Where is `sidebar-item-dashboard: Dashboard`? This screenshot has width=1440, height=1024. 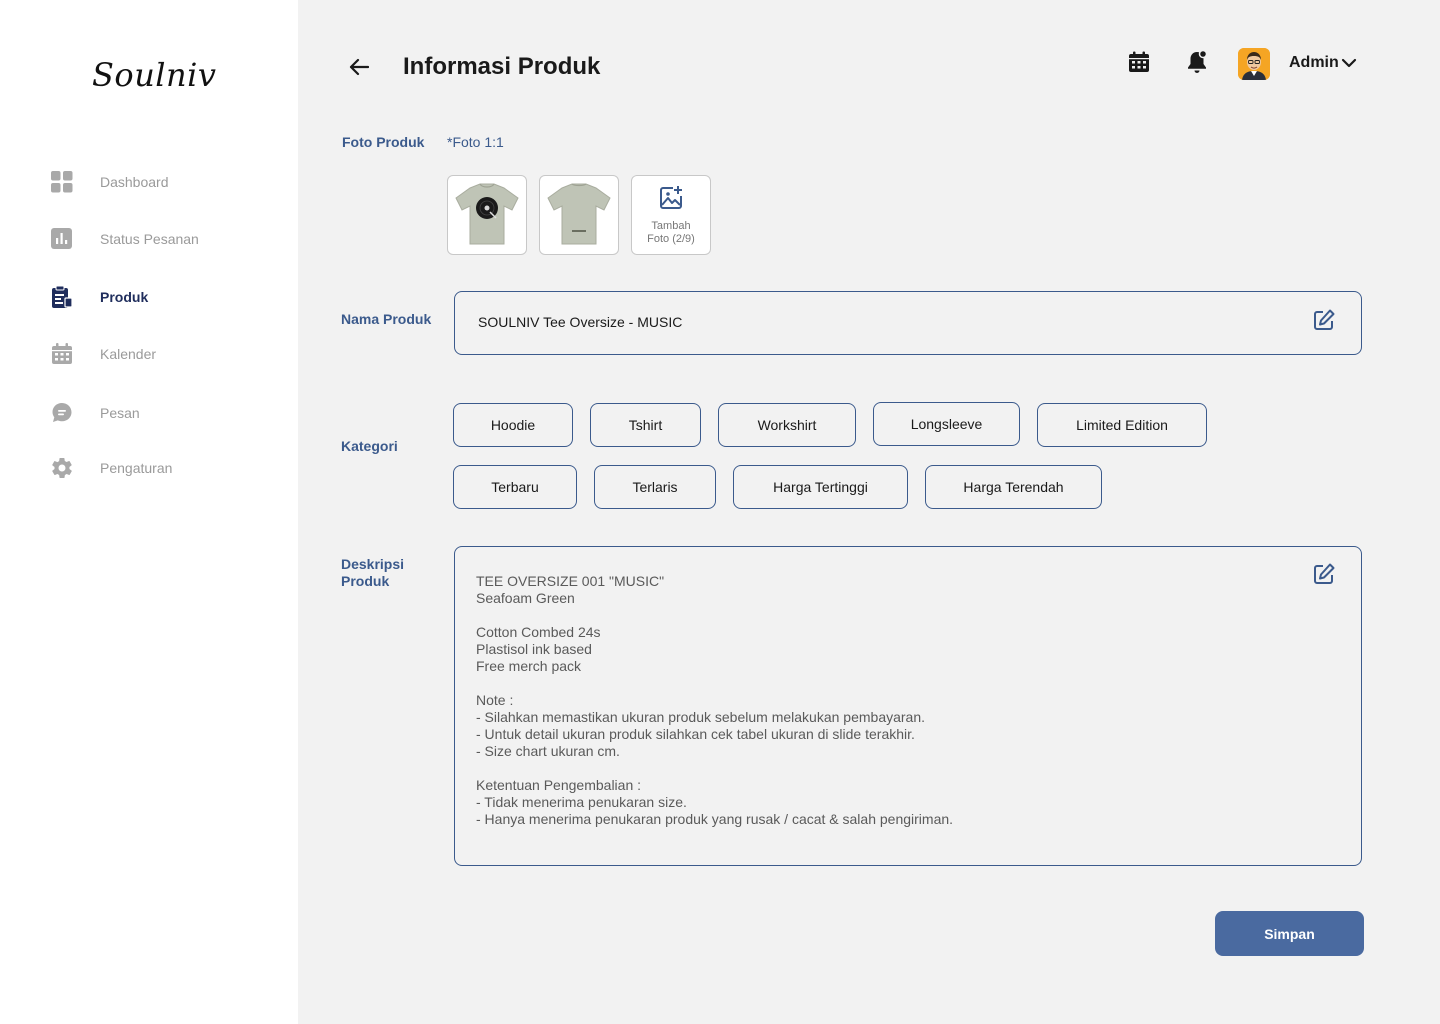
sidebar-item-dashboard: Dashboard is located at coordinates (109, 182).